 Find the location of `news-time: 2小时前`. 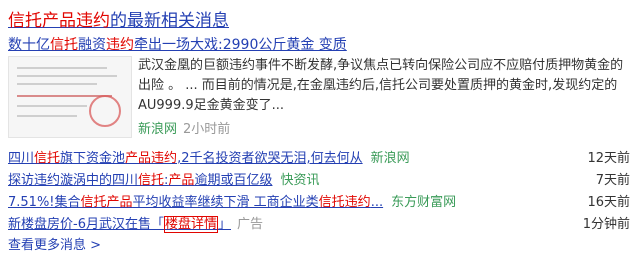

news-time: 2小时前 is located at coordinates (207, 129).